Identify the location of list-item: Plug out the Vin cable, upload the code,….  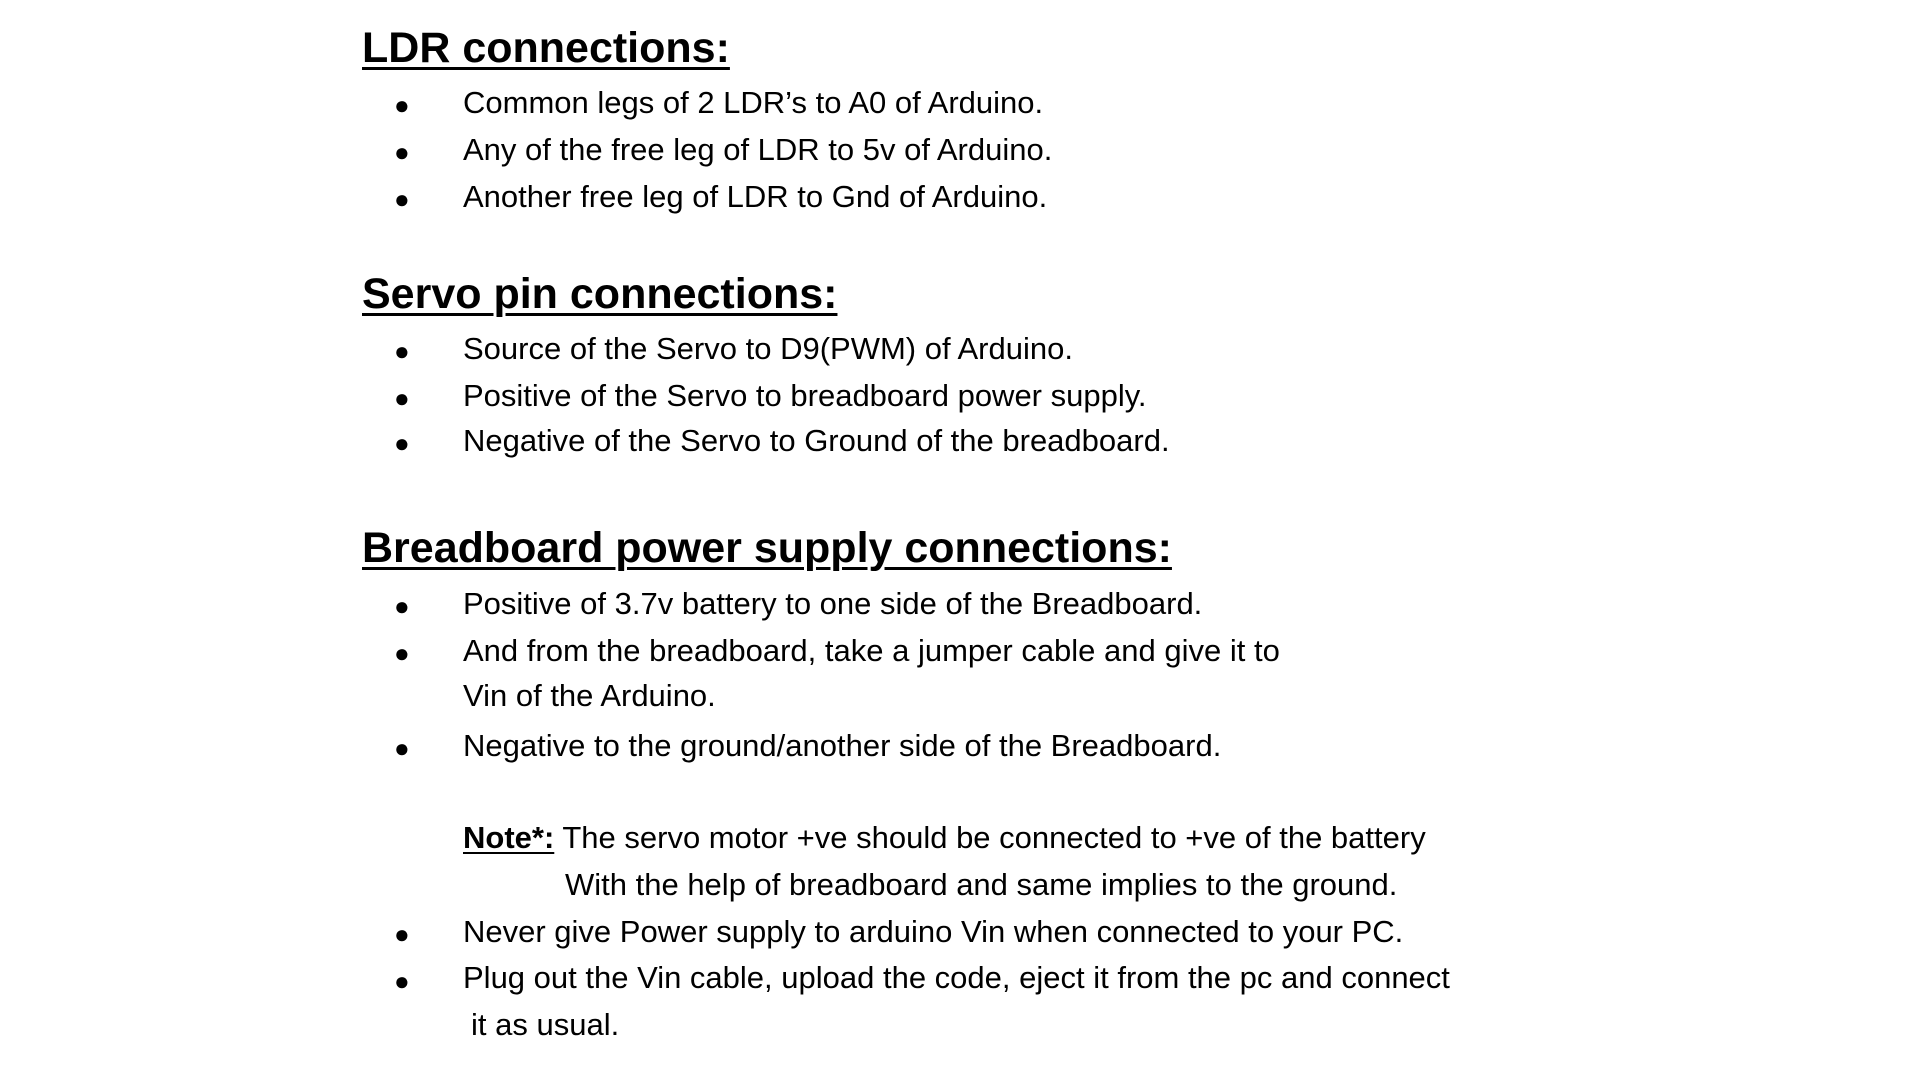
(956, 977).